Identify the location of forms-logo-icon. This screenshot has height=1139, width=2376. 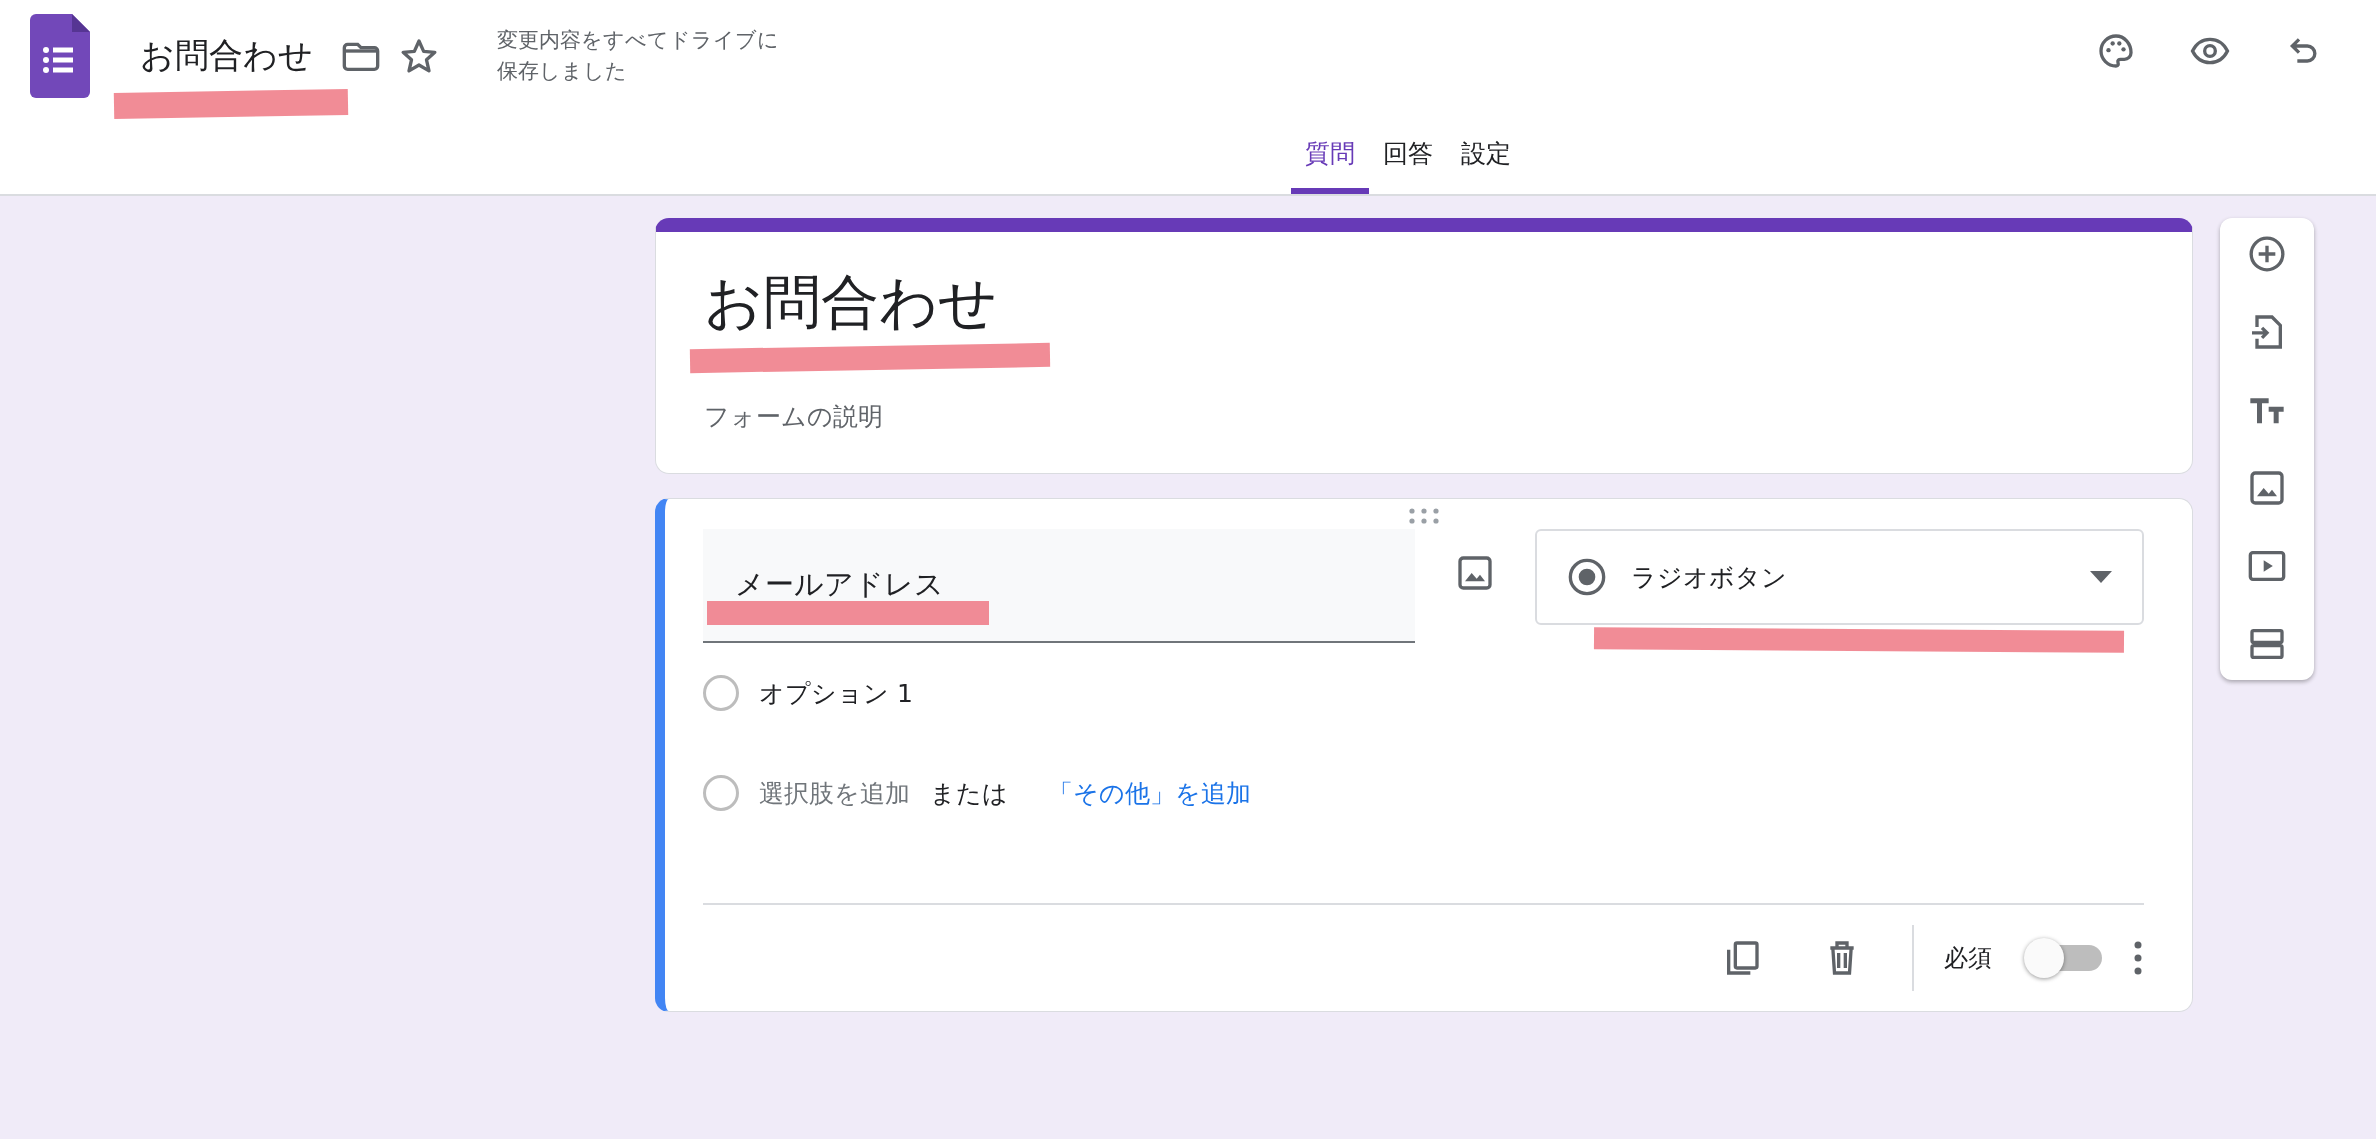
(60, 56).